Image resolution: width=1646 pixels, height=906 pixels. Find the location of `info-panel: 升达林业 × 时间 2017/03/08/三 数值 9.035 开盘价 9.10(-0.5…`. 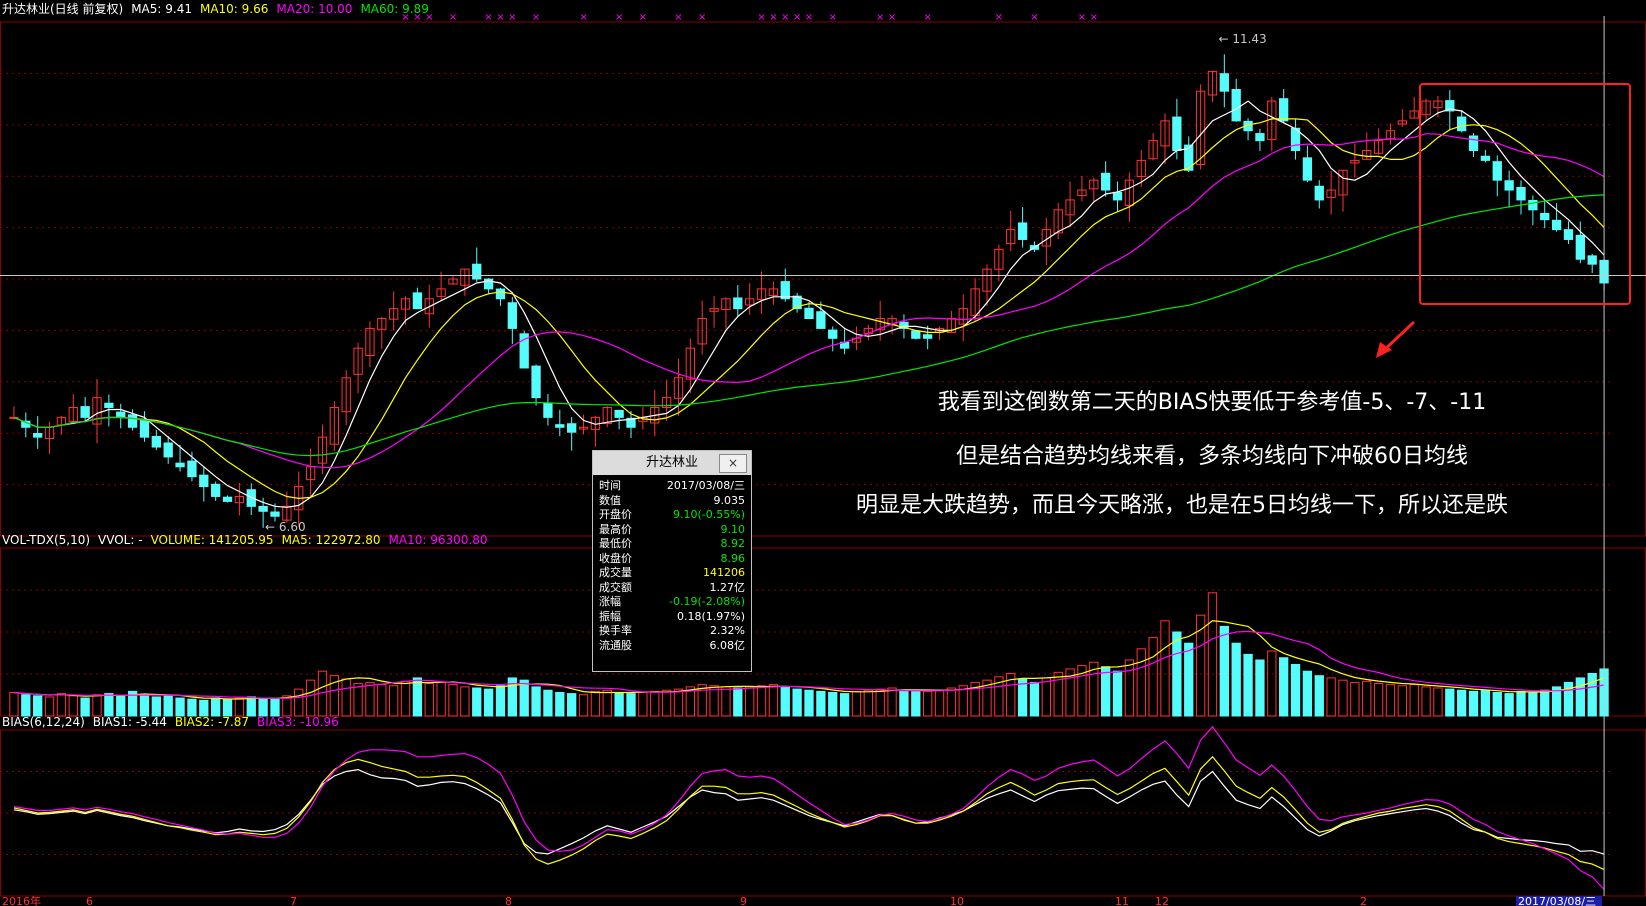

info-panel: 升达林业 × 时间 2017/03/08/三 数值 9.035 开盘价 9.10(-0.5… is located at coordinates (672, 561).